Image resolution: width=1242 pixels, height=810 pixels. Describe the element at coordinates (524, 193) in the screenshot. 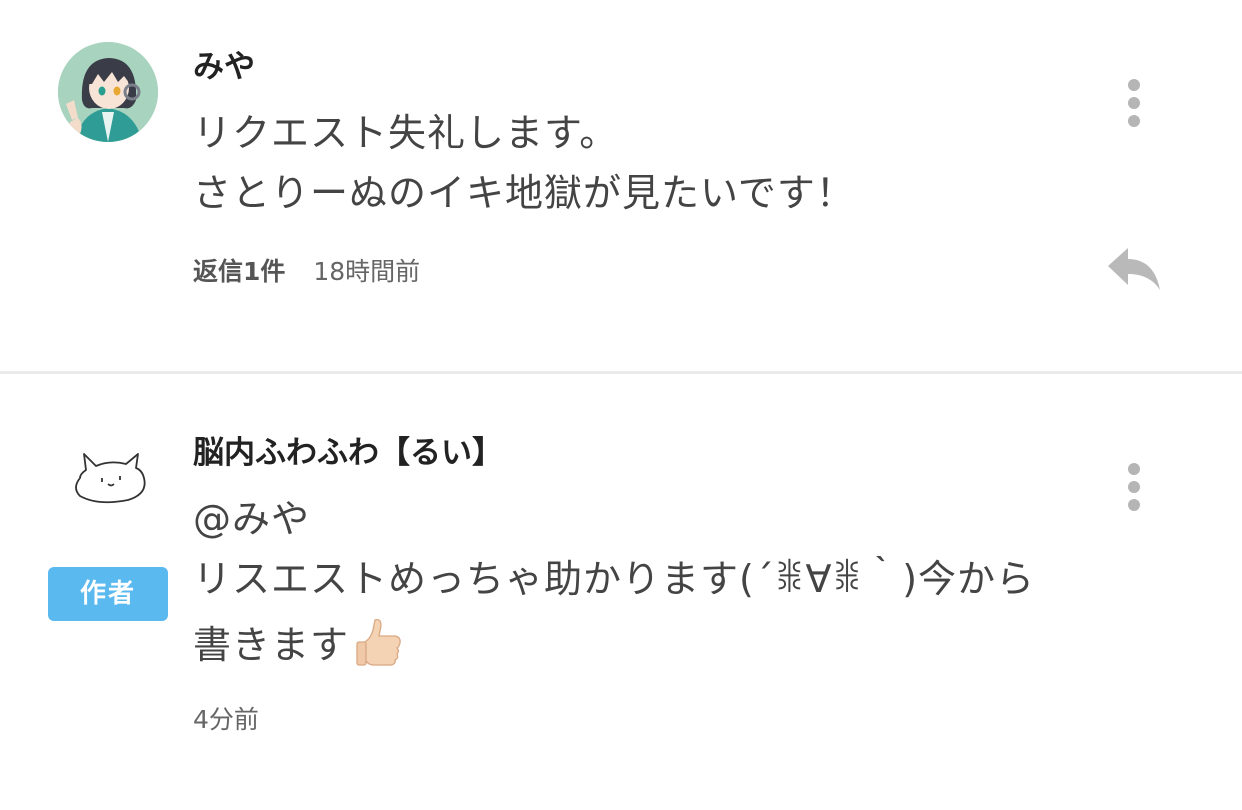

I see `comment-body-line: さとりーぬのイキ地獄が見たいです！` at that location.